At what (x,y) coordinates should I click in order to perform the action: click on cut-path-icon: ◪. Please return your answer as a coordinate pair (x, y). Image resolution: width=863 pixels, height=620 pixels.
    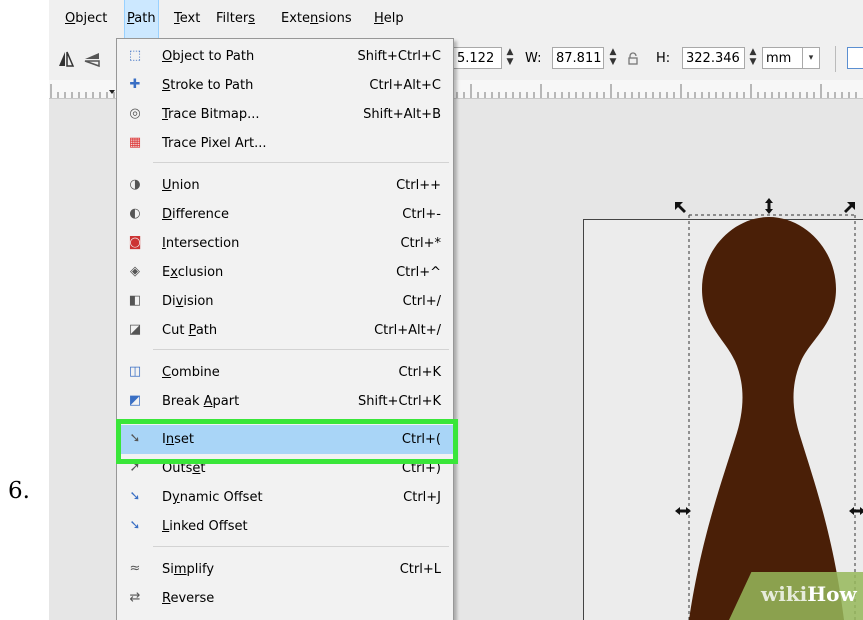
    Looking at the image, I should click on (135, 329).